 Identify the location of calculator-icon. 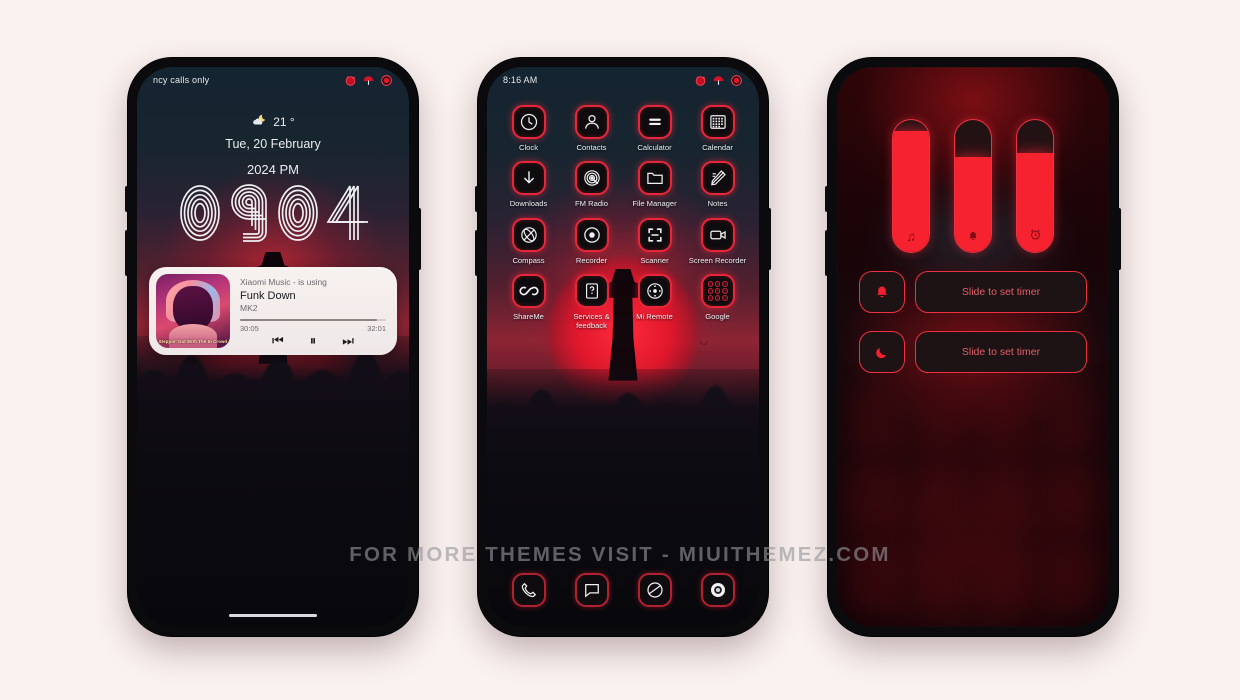
(654, 122).